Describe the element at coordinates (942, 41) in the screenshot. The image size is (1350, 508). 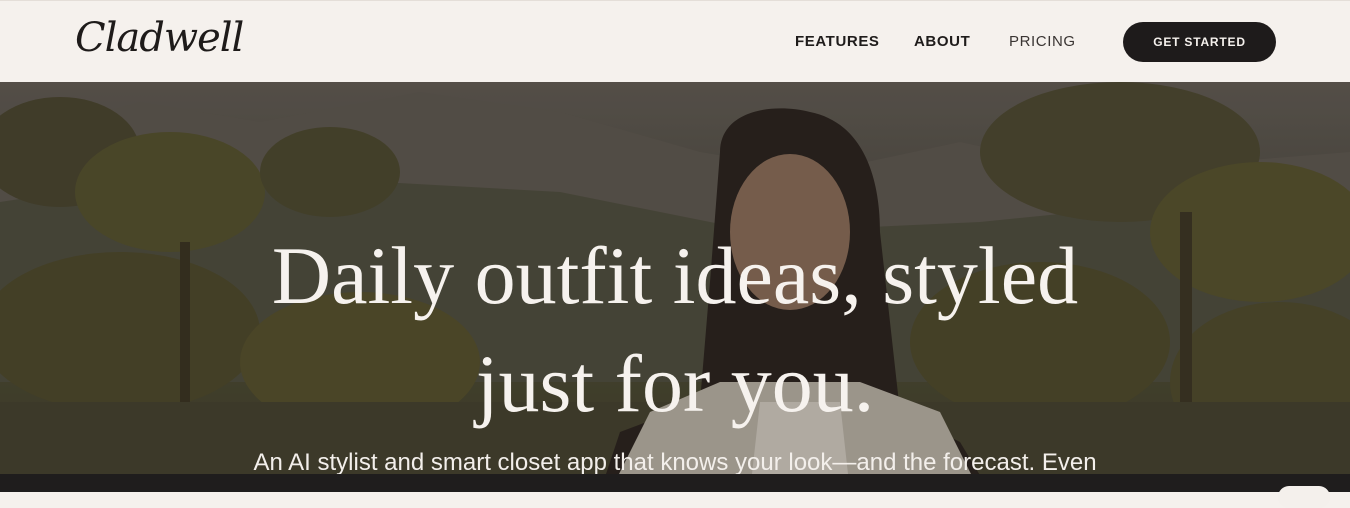
I see `nav-link-about: ABOUT` at that location.